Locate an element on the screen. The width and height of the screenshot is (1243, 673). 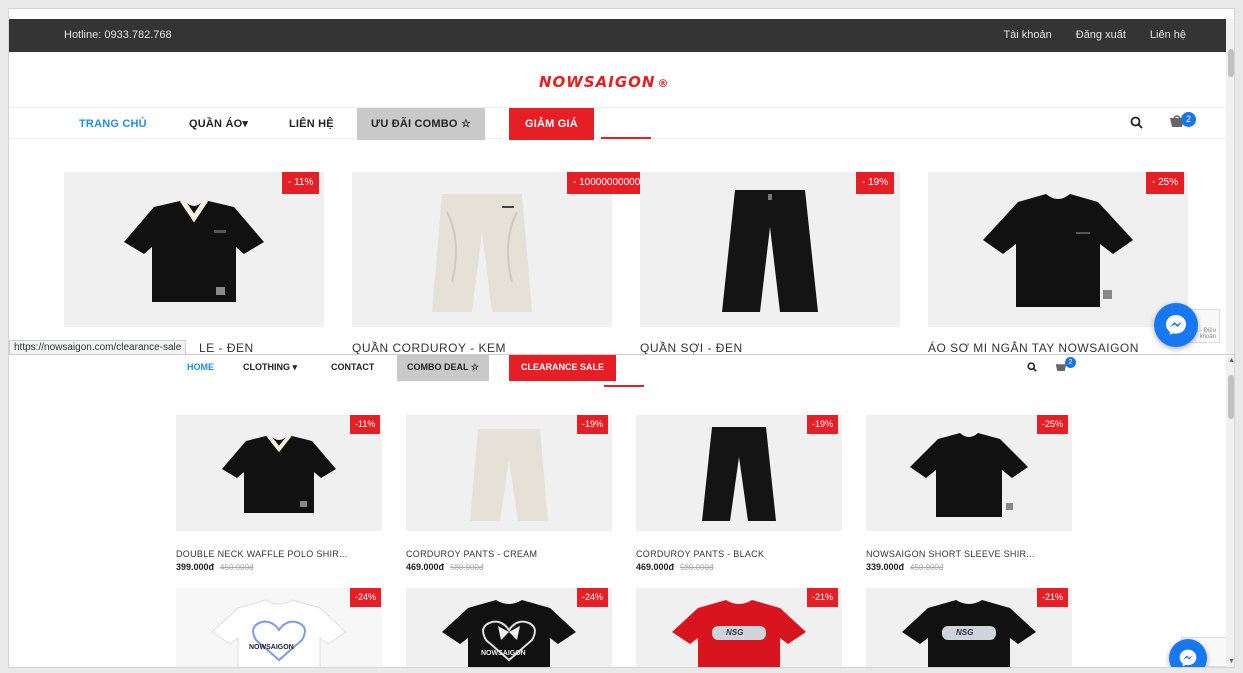
nav-home: HOME is located at coordinates (200, 368).